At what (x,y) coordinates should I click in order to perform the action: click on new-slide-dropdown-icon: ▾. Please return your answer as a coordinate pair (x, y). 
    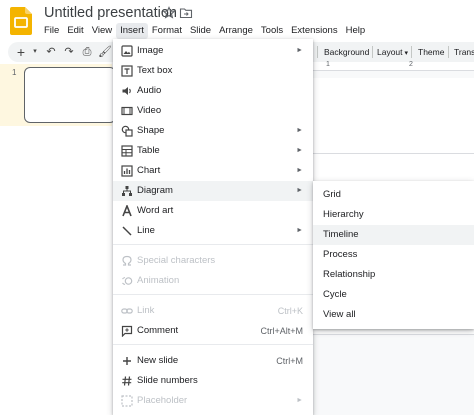
    Looking at the image, I should click on (35, 52).